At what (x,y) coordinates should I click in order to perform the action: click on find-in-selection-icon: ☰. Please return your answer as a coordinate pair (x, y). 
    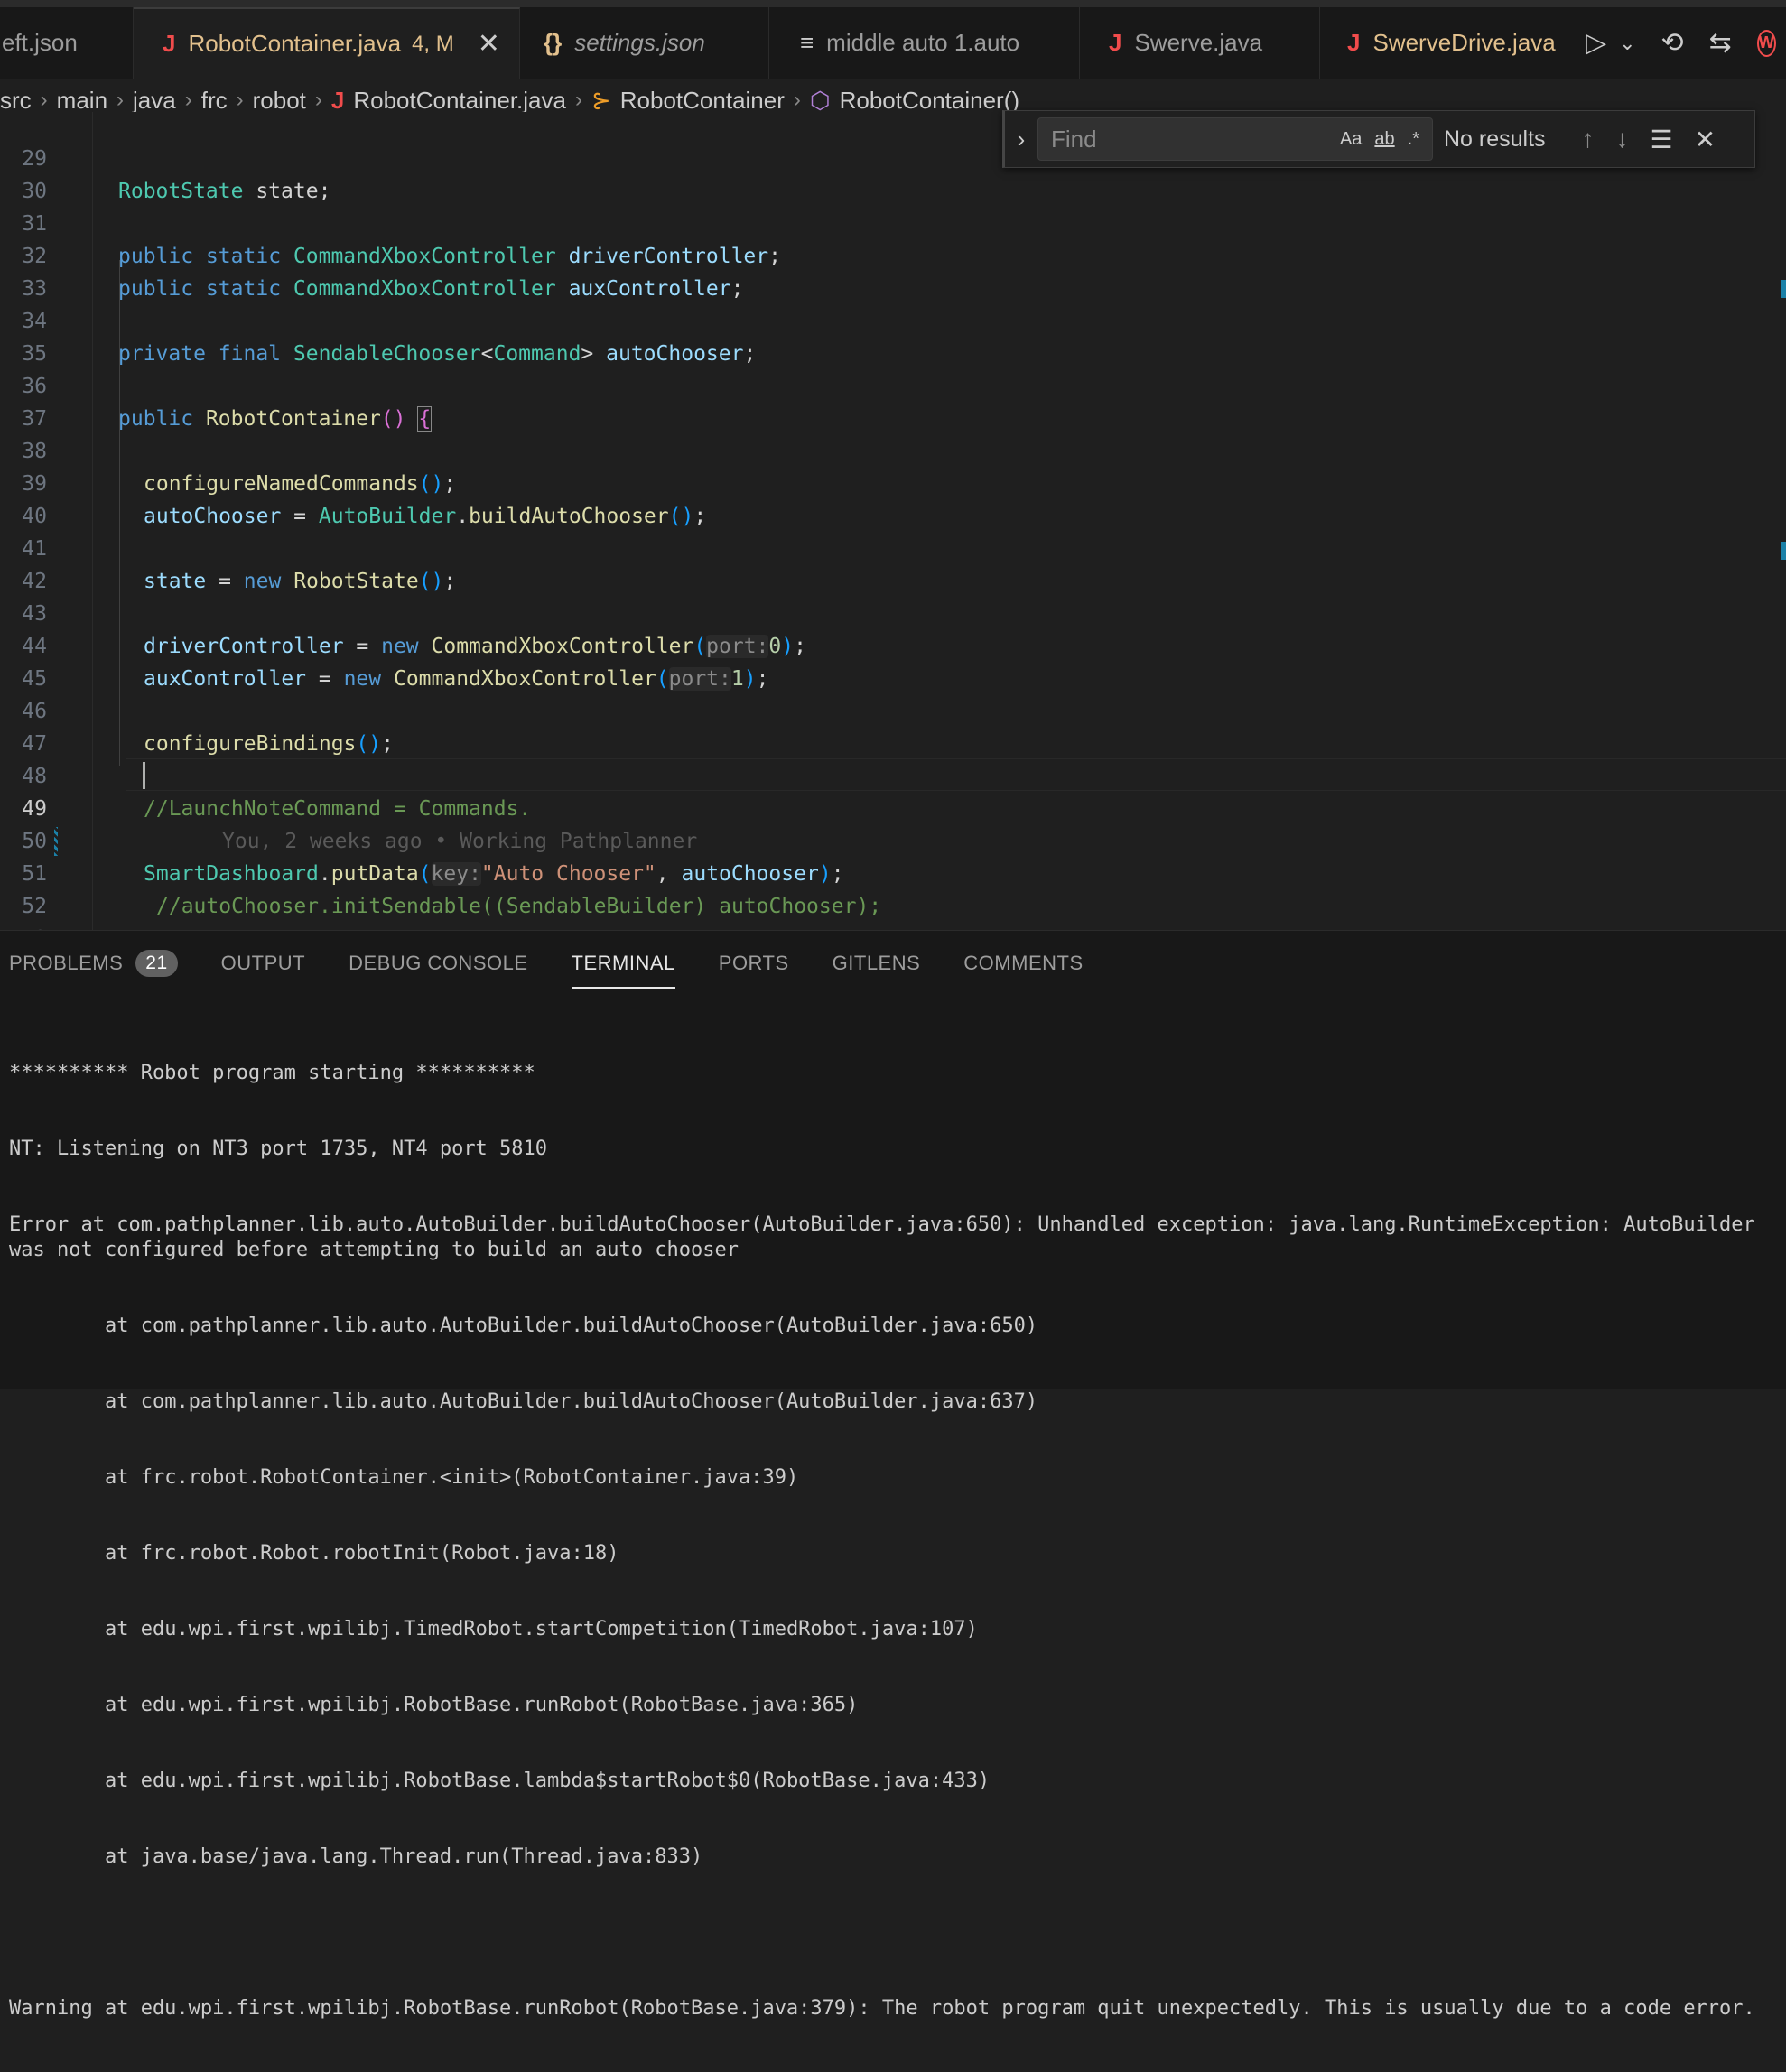
    Looking at the image, I should click on (1662, 139).